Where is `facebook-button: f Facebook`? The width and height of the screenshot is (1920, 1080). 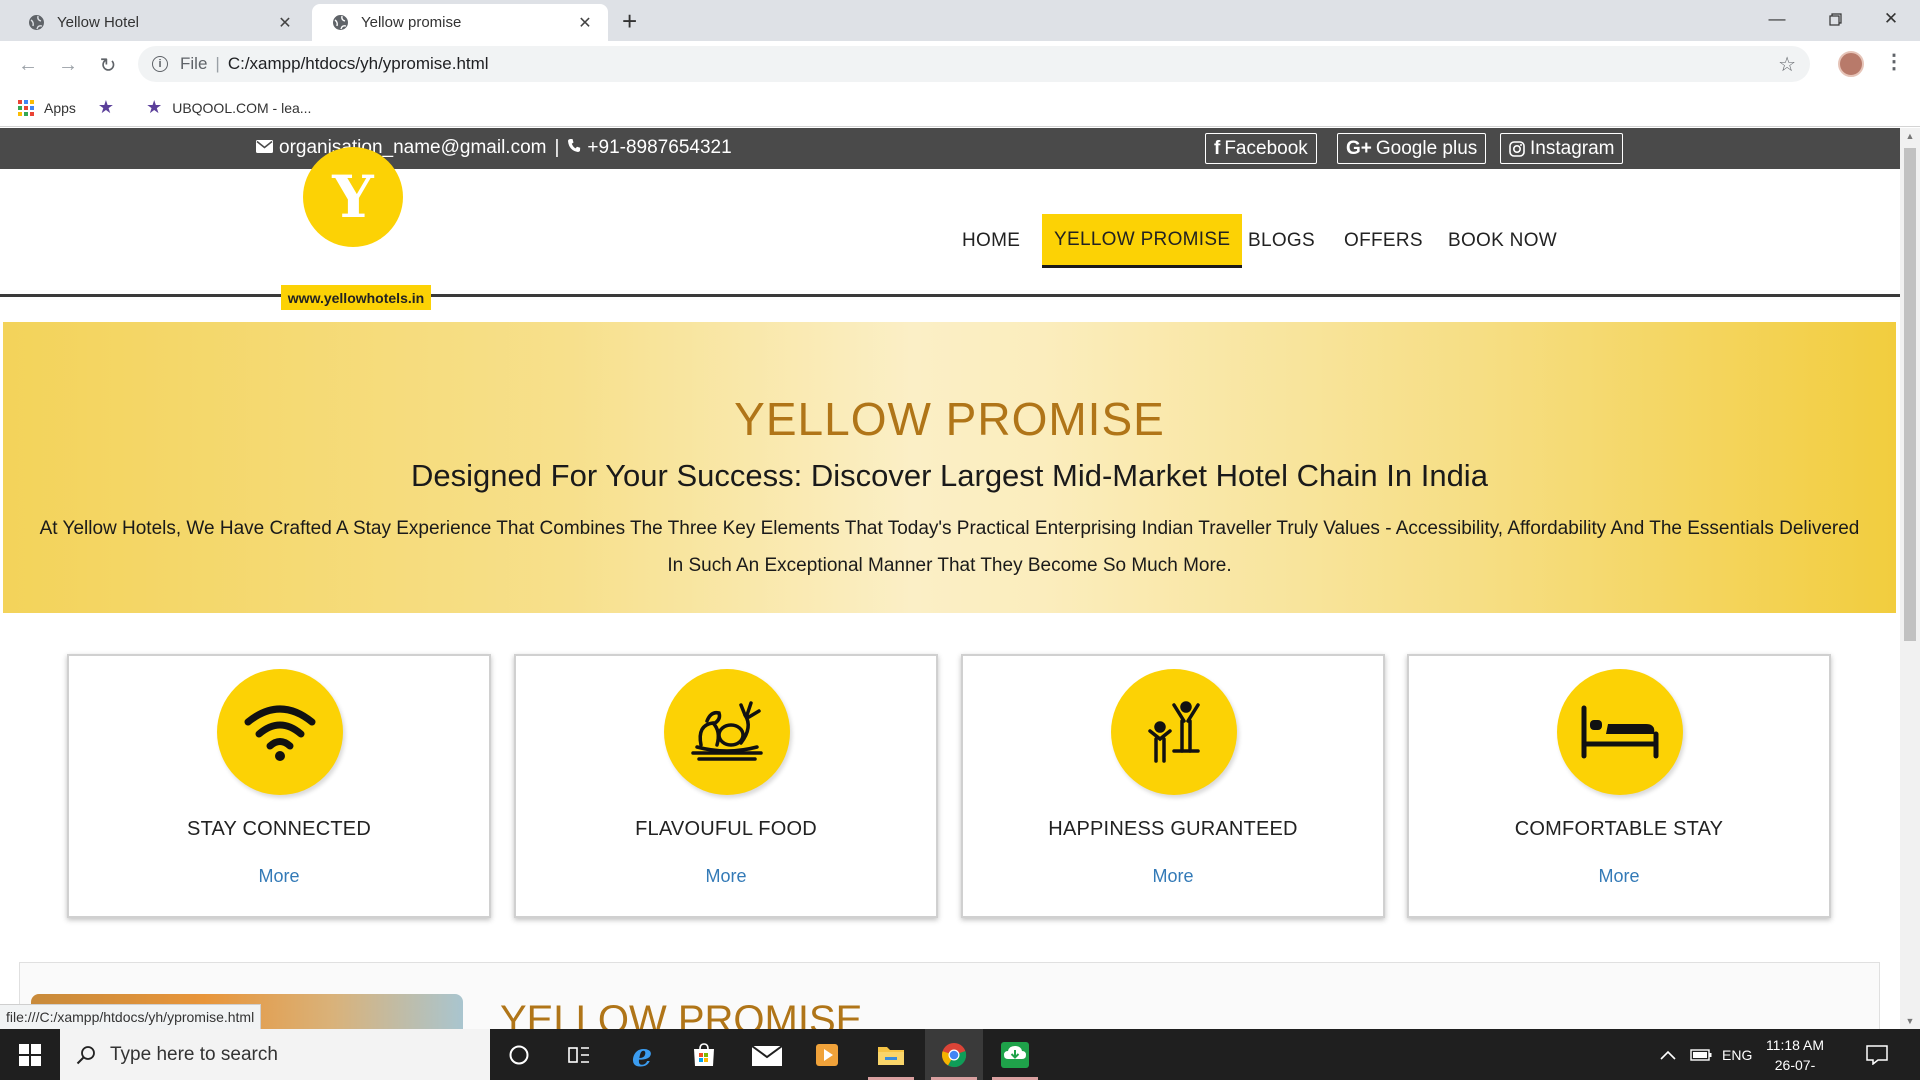 facebook-button: f Facebook is located at coordinates (1261, 148).